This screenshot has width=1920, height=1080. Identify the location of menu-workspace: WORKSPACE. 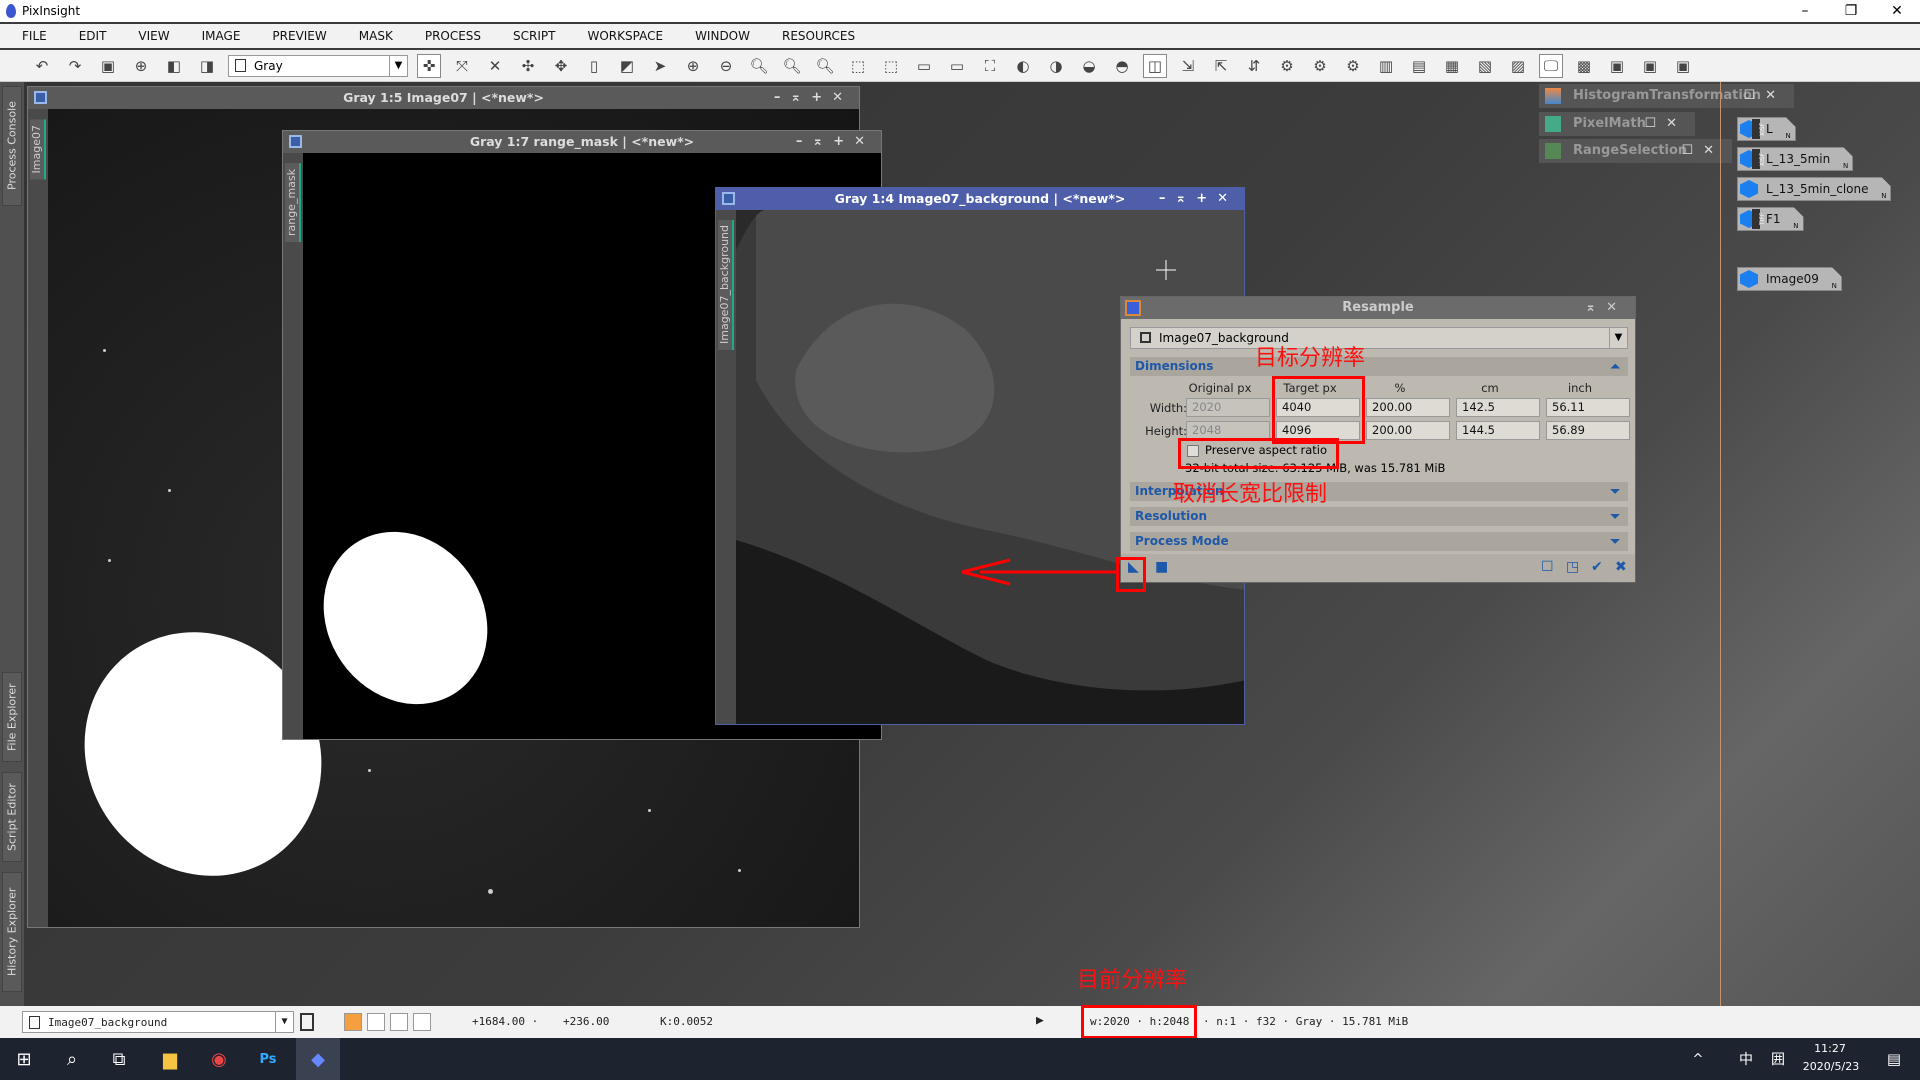
(626, 36).